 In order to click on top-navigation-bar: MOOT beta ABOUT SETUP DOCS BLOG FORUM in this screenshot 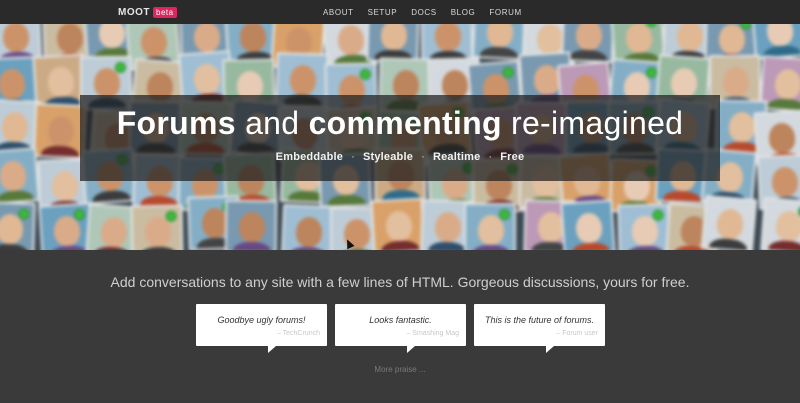, I will do `click(400, 12)`.